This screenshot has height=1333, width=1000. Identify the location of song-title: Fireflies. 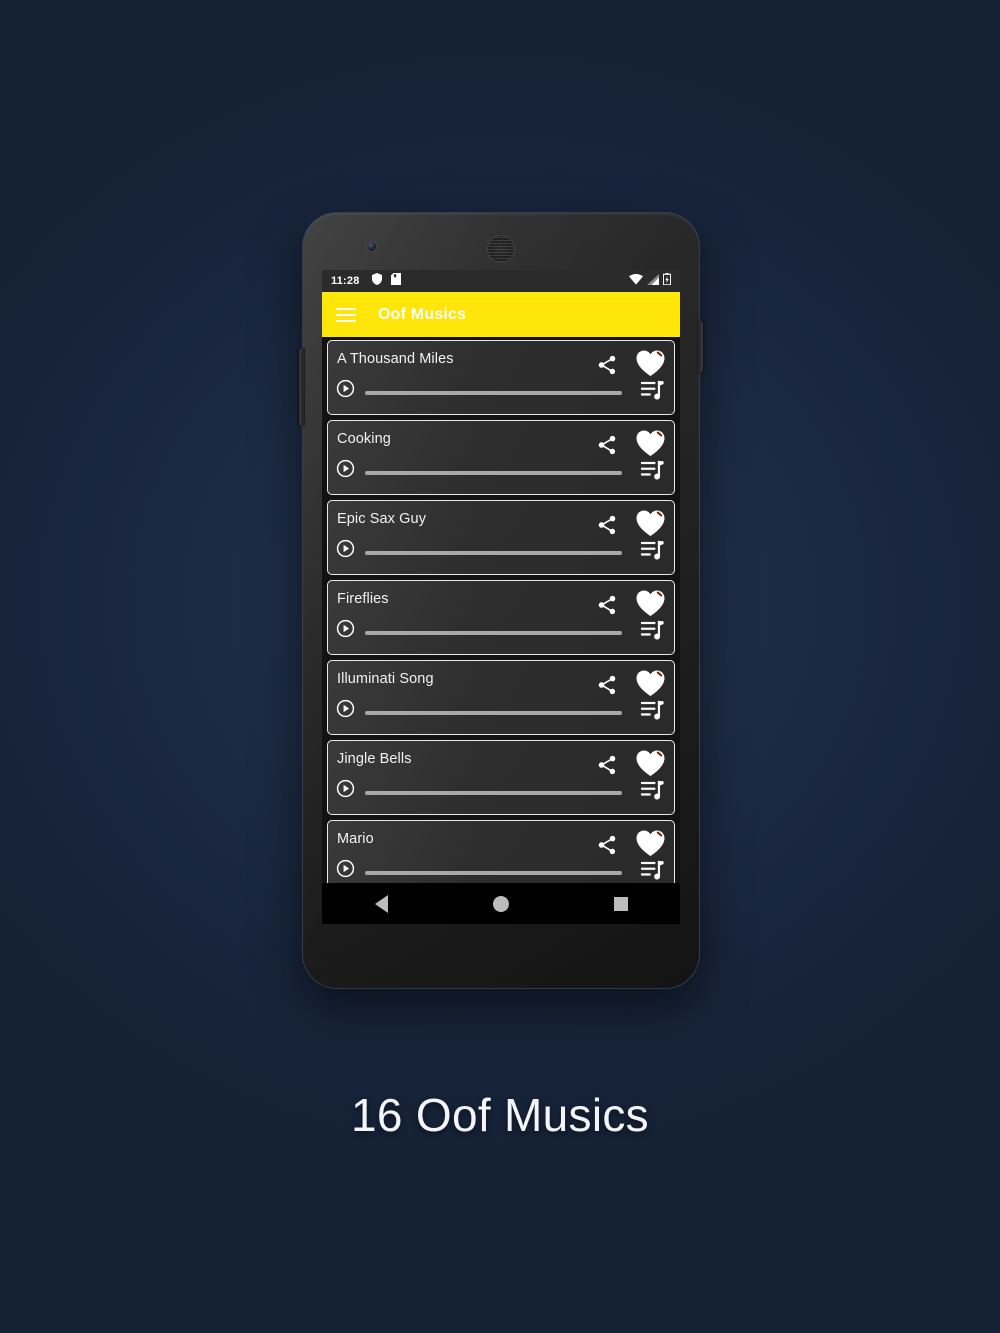
(363, 599).